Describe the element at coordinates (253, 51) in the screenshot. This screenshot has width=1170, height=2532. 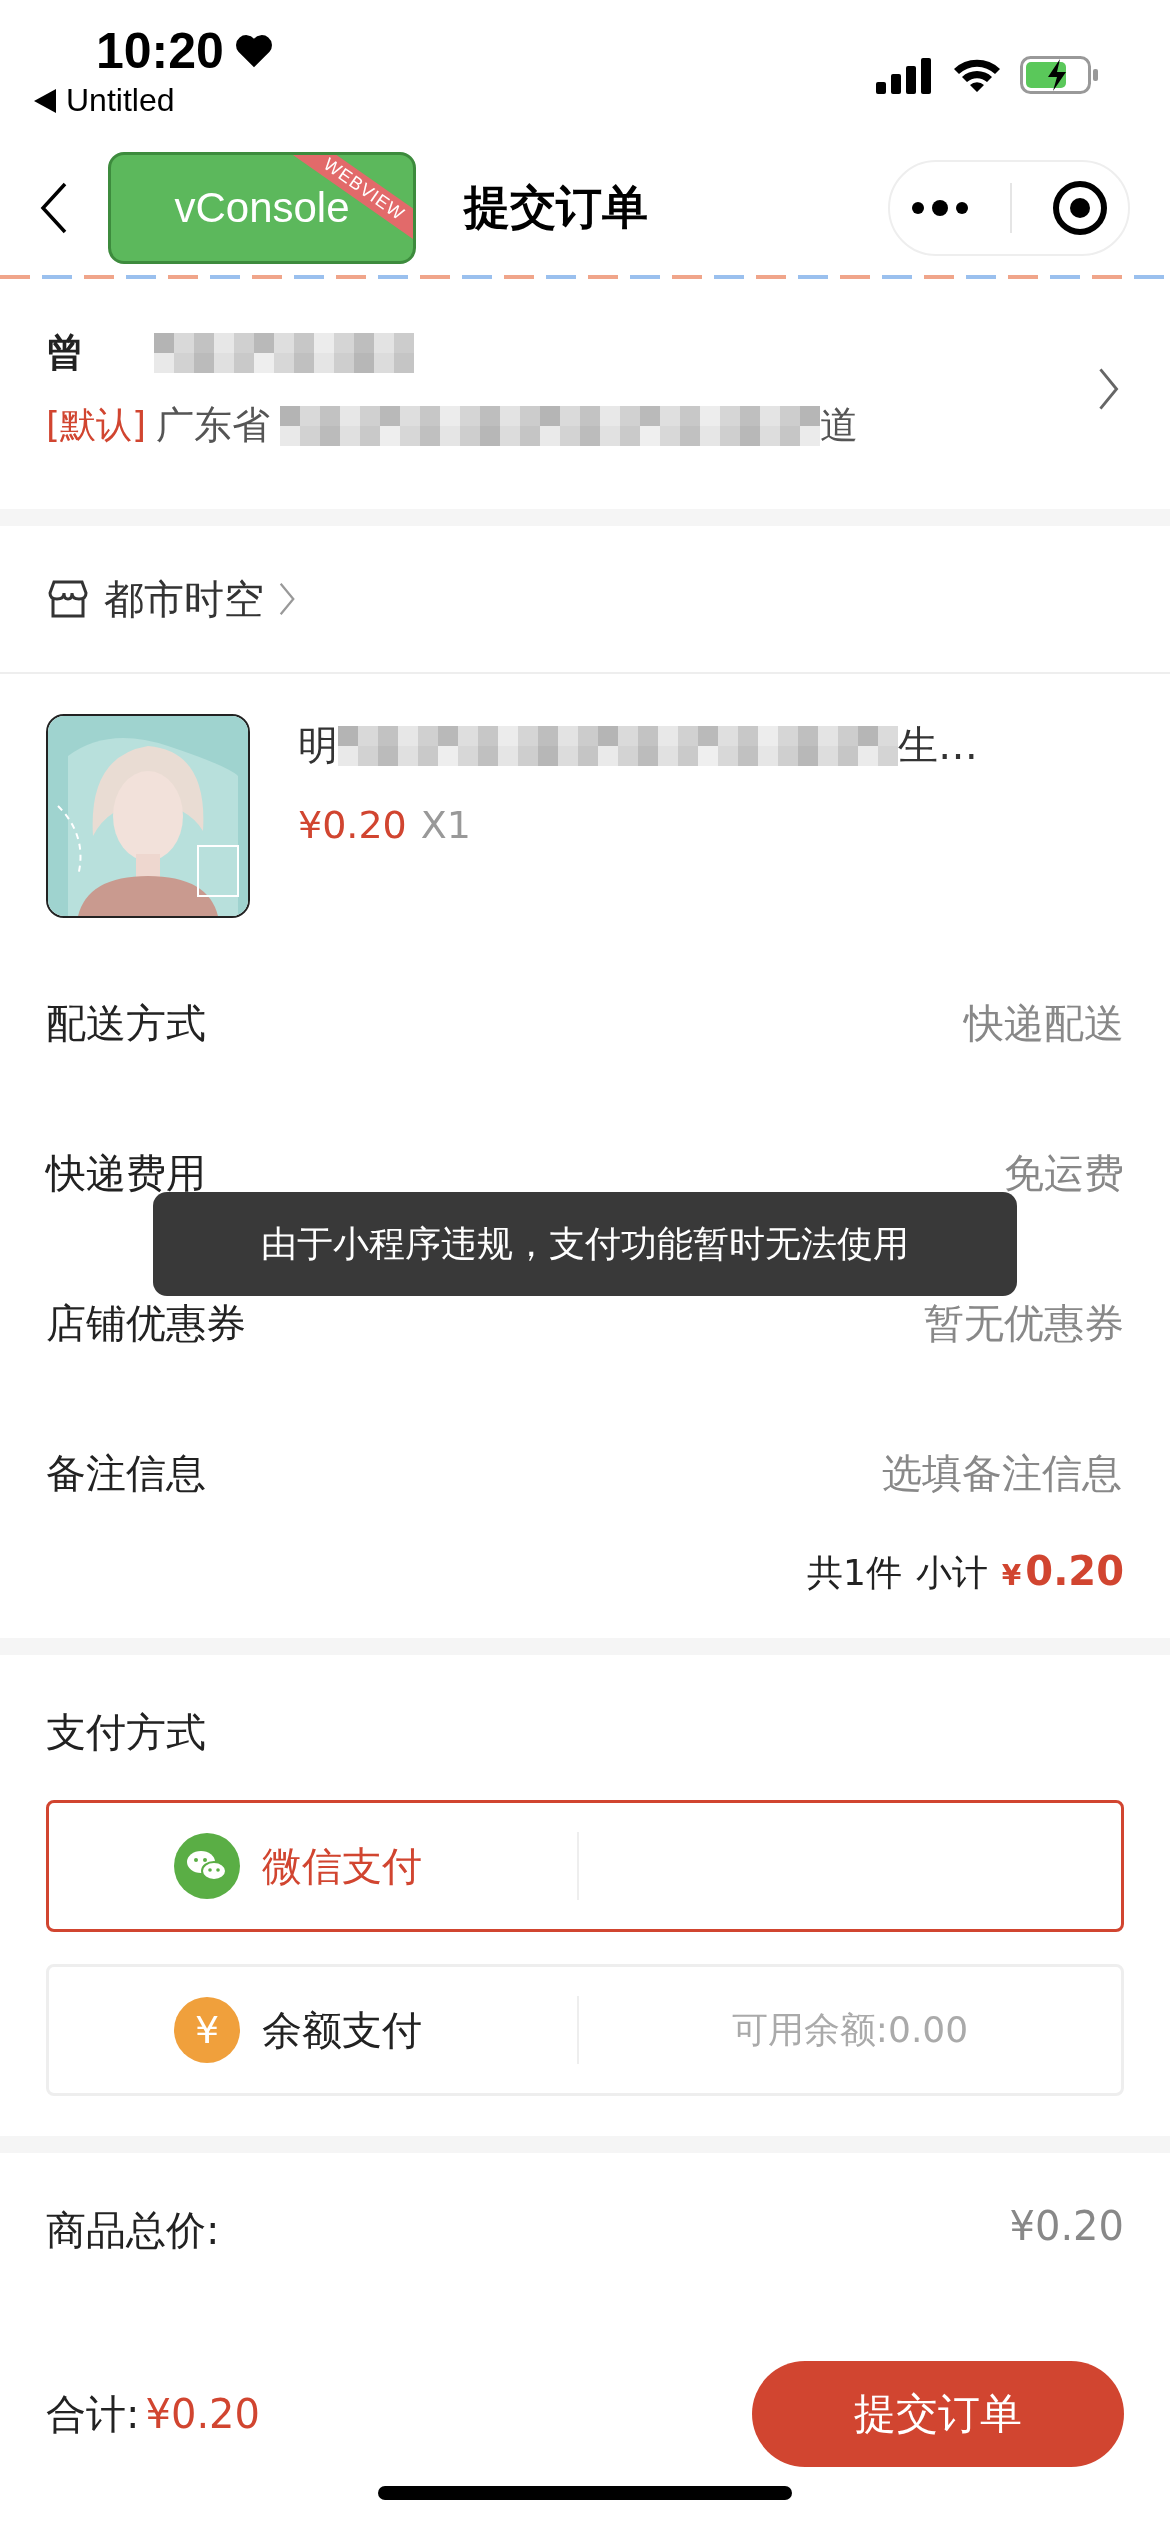
I see `heart-icon` at that location.